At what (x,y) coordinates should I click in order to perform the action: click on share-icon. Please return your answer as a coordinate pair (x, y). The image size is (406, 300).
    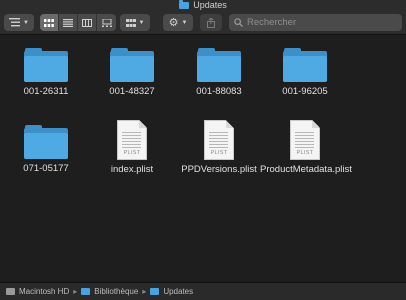
    Looking at the image, I should click on (211, 22).